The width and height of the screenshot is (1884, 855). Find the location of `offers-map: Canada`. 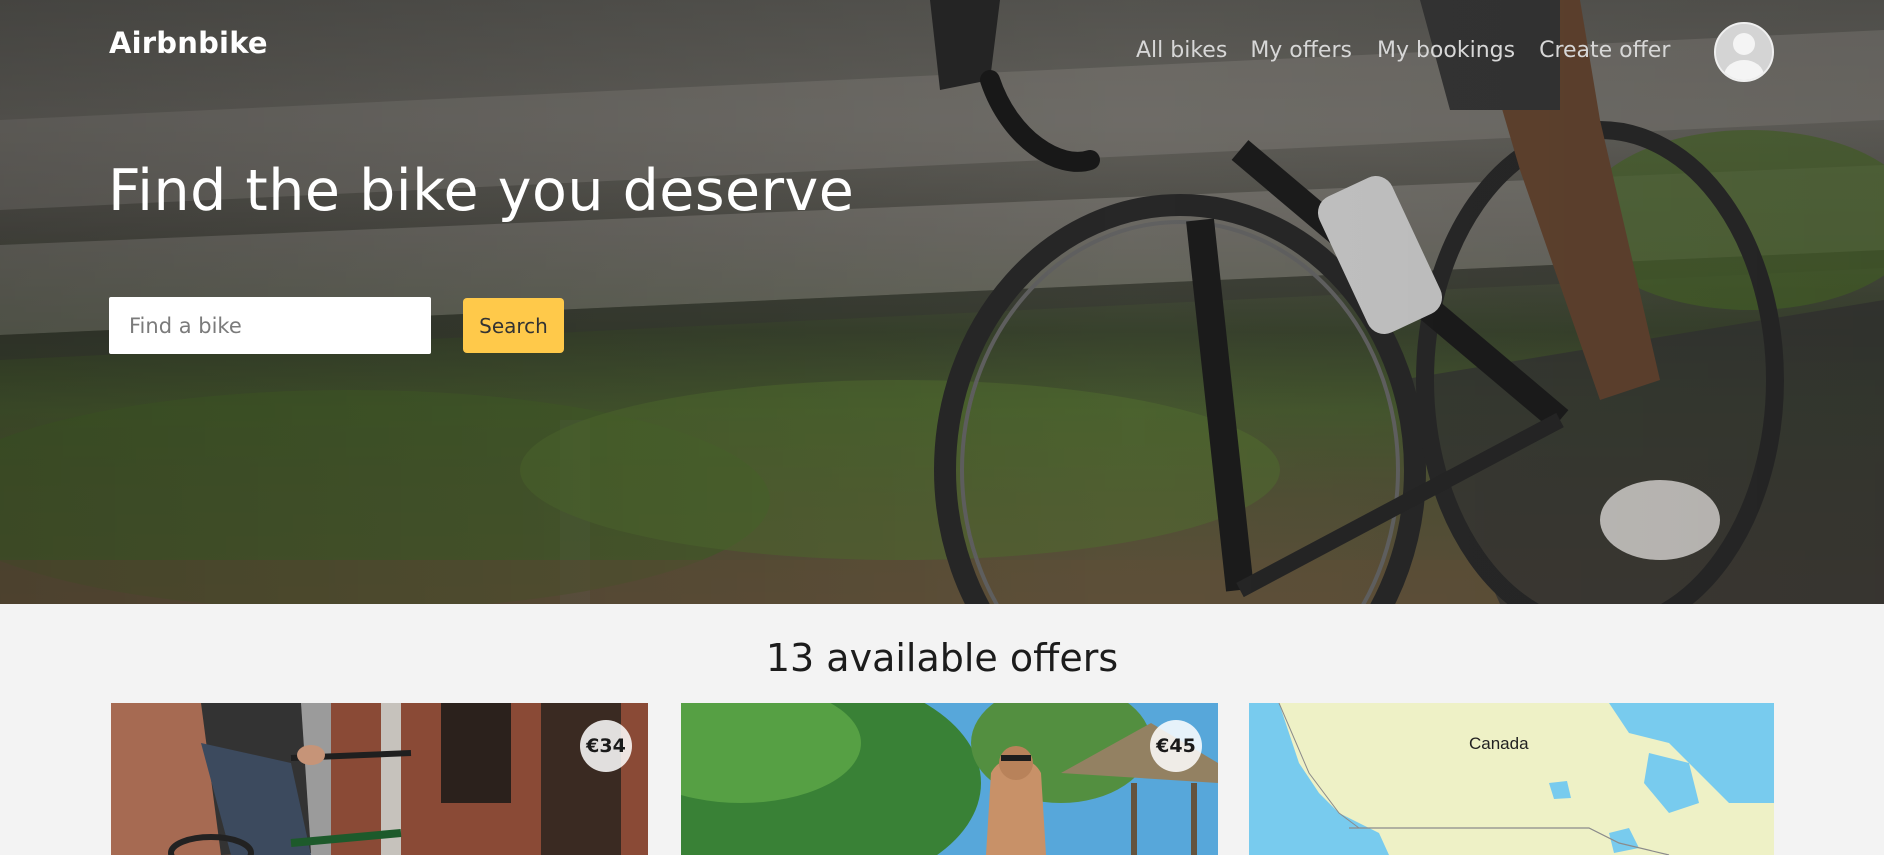

offers-map: Canada is located at coordinates (1511, 779).